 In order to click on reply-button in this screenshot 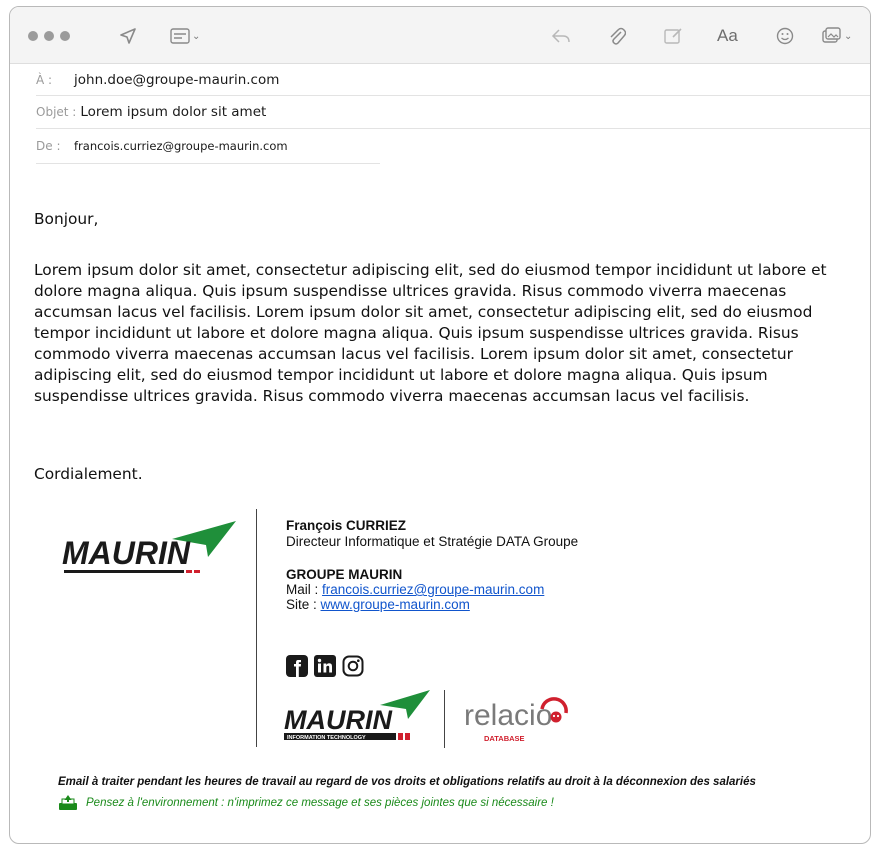, I will do `click(561, 36)`.